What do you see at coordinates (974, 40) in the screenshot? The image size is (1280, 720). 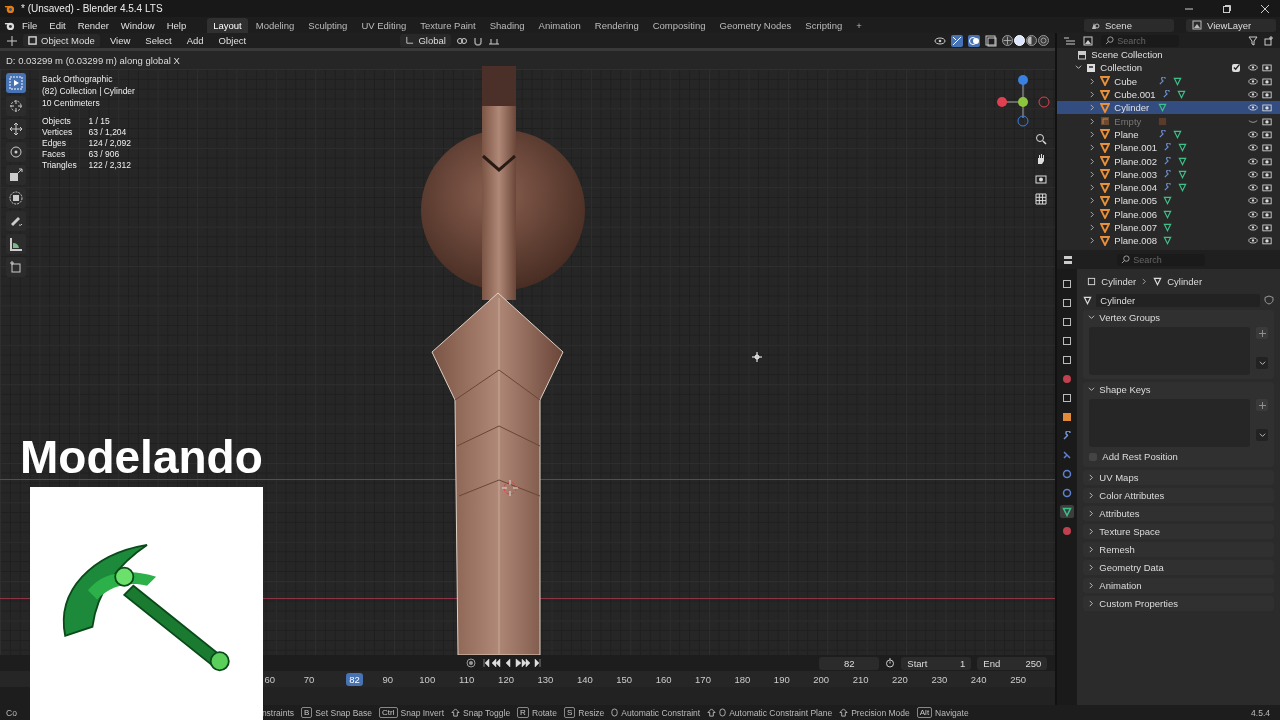 I see `overlay-toggle-icon` at bounding box center [974, 40].